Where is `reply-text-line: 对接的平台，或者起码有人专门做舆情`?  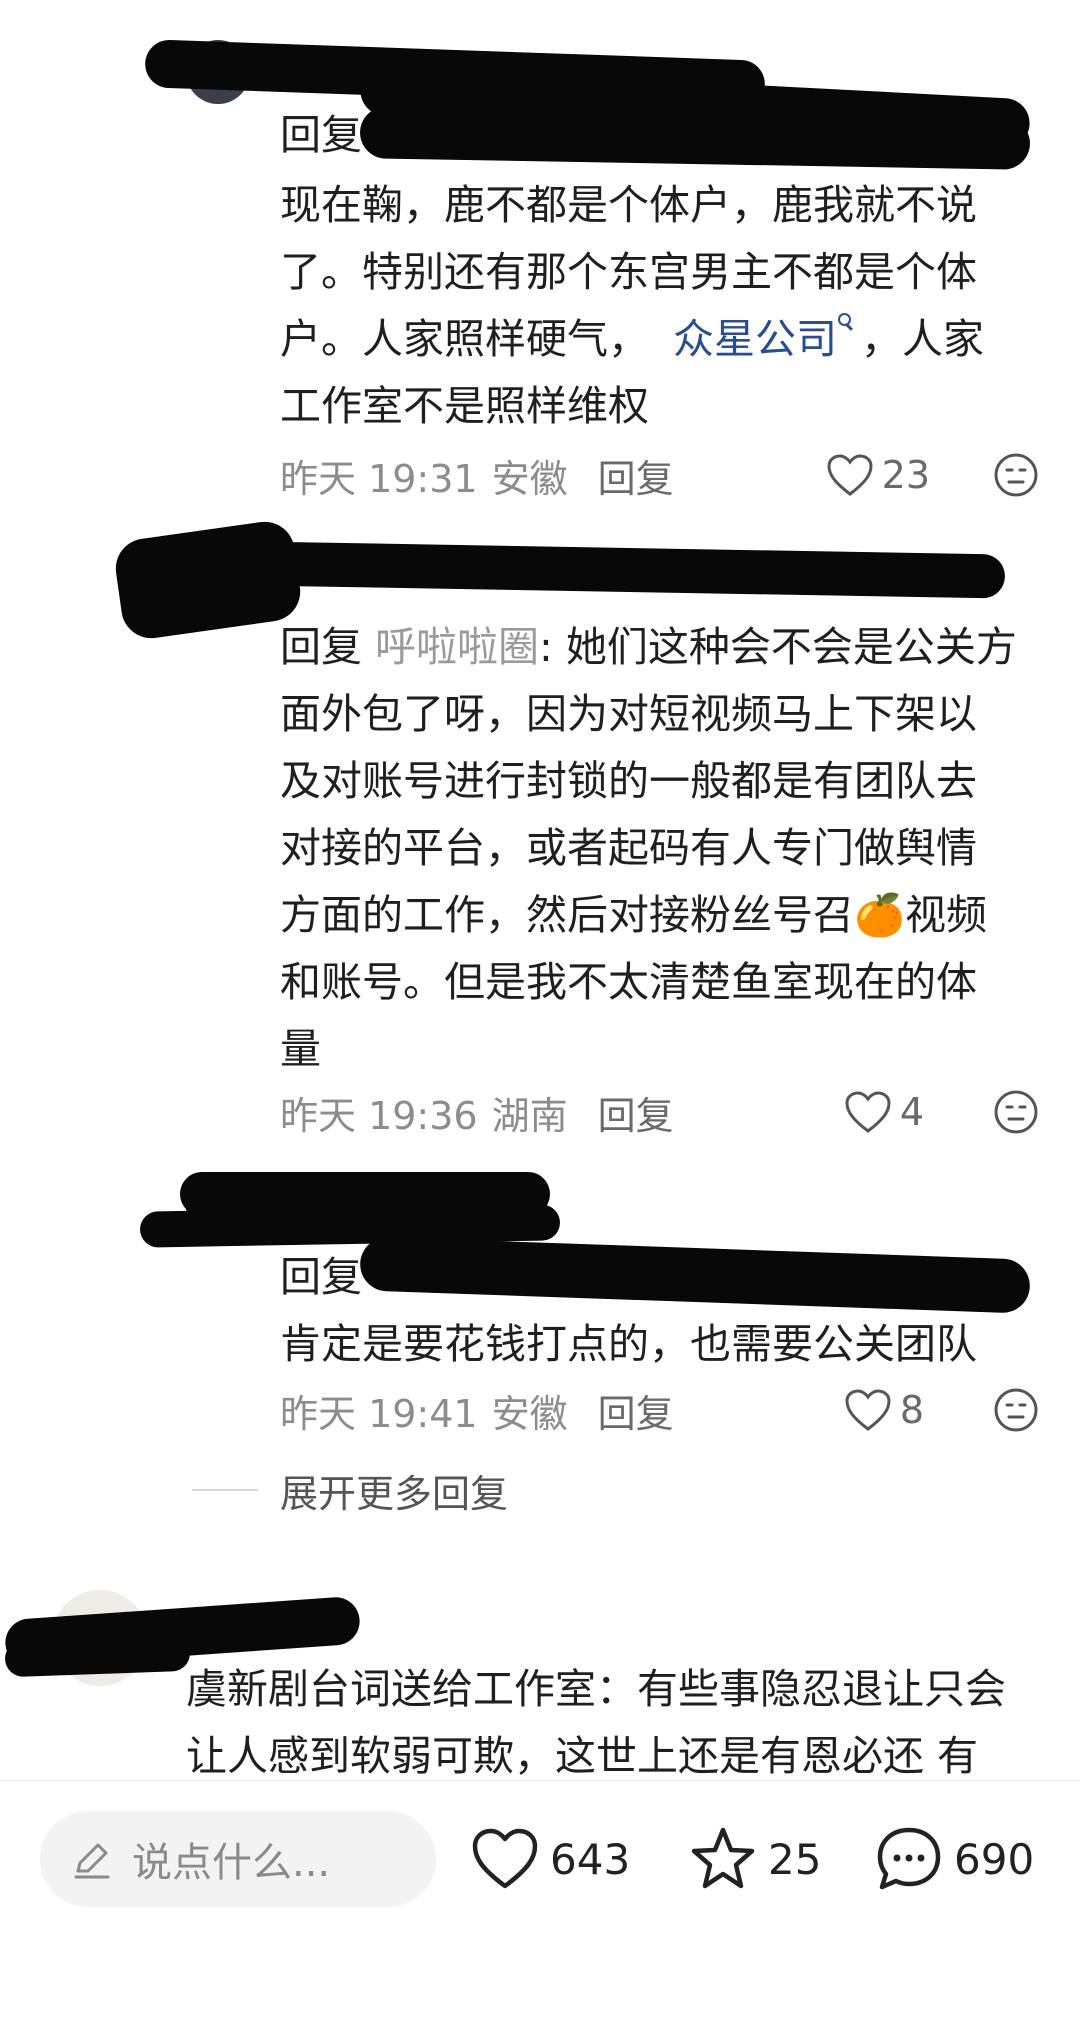 reply-text-line: 对接的平台，或者起码有人专门做舆情 is located at coordinates (628, 848).